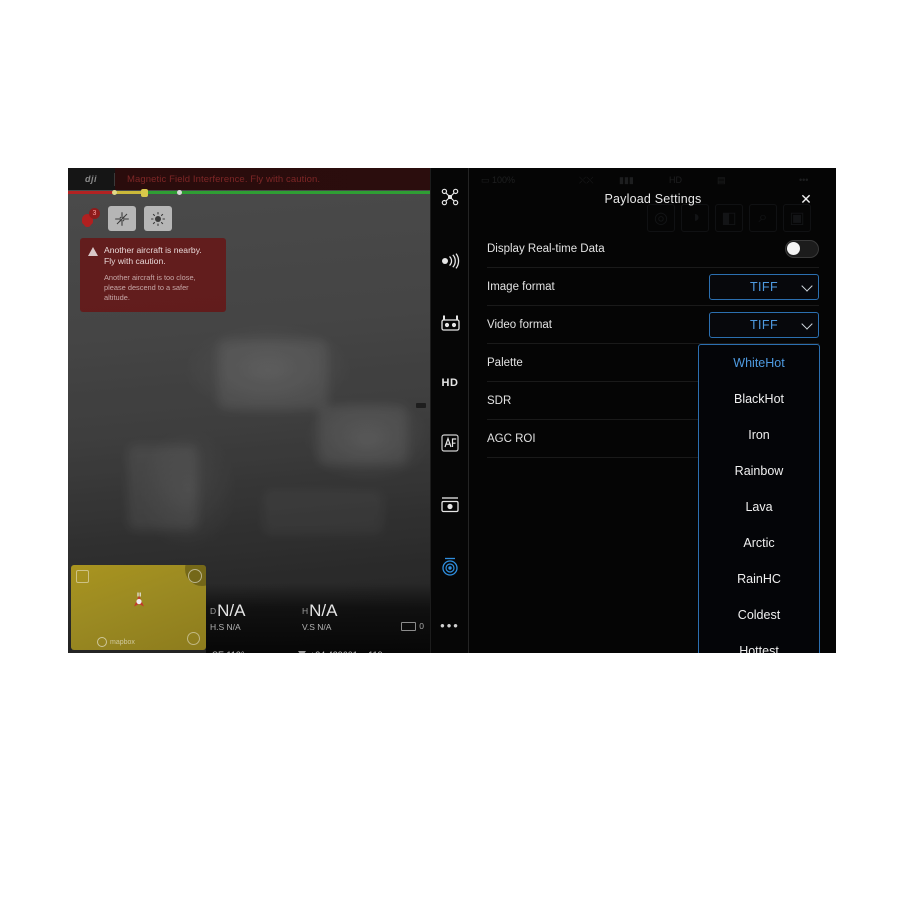  Describe the element at coordinates (93, 251) in the screenshot. I see `warning-triangle-icon` at that location.